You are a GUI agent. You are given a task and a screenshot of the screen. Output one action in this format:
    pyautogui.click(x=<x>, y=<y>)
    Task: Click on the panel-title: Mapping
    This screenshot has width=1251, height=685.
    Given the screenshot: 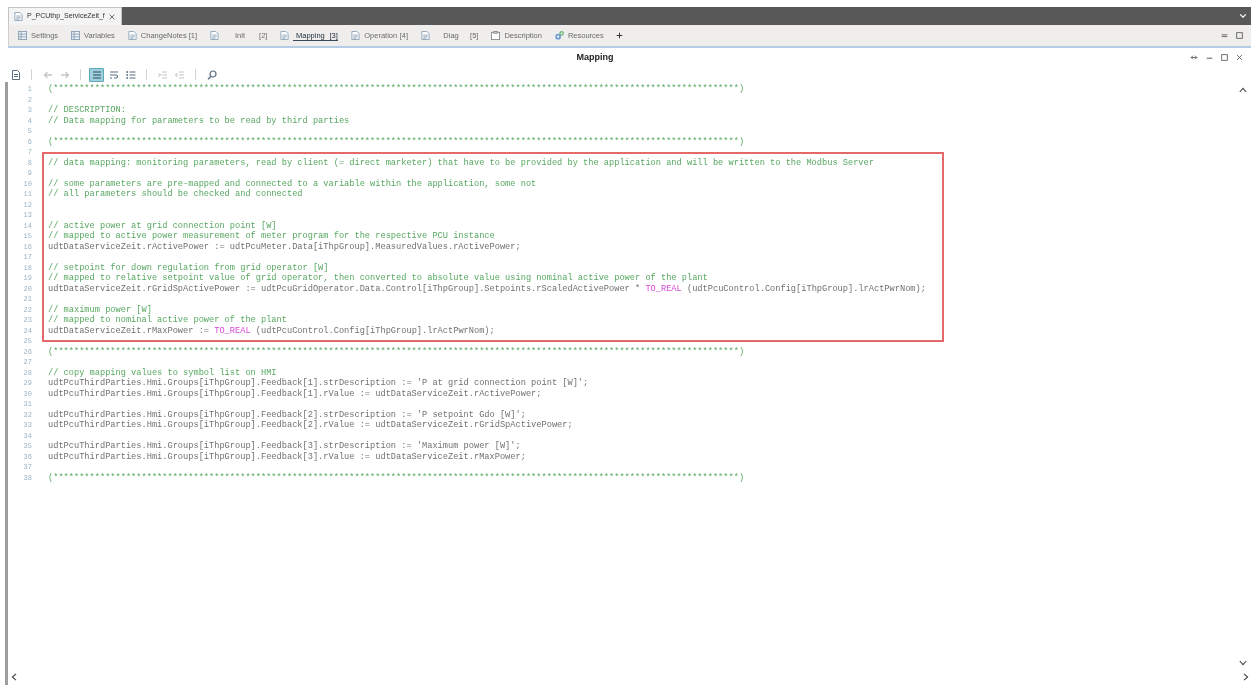 What is the action you would take?
    pyautogui.click(x=595, y=57)
    